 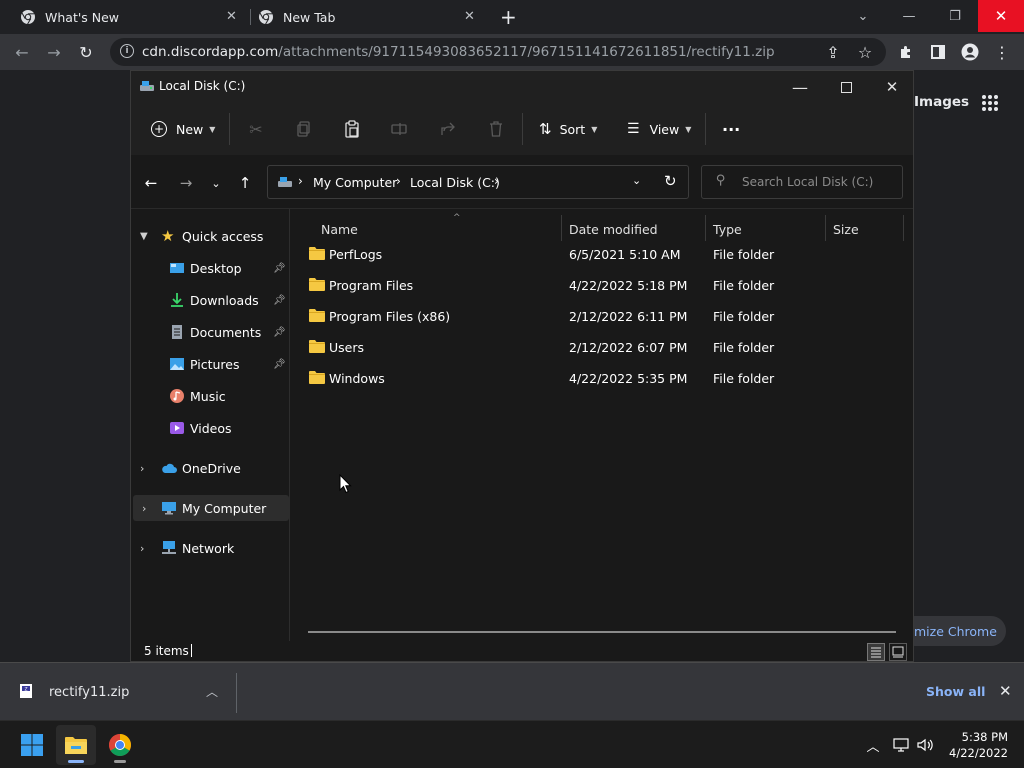 I want to click on chevron-right-icon: ›, so click(x=142, y=468).